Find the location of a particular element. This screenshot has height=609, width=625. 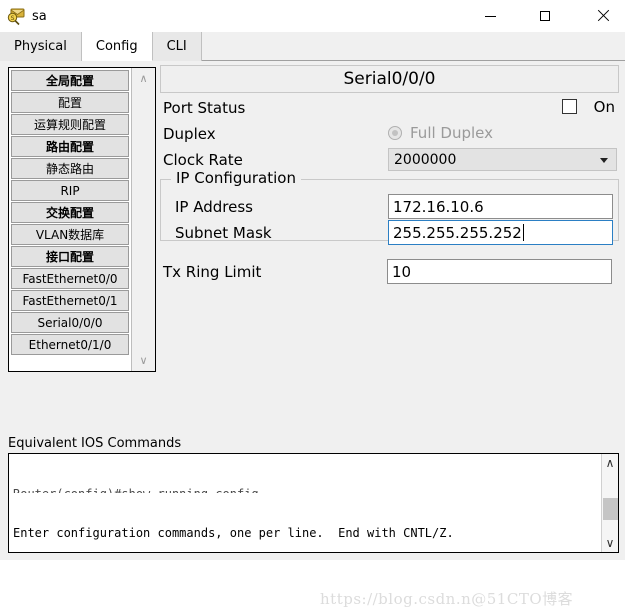

full-duplex-label: Full Duplex is located at coordinates (452, 133).